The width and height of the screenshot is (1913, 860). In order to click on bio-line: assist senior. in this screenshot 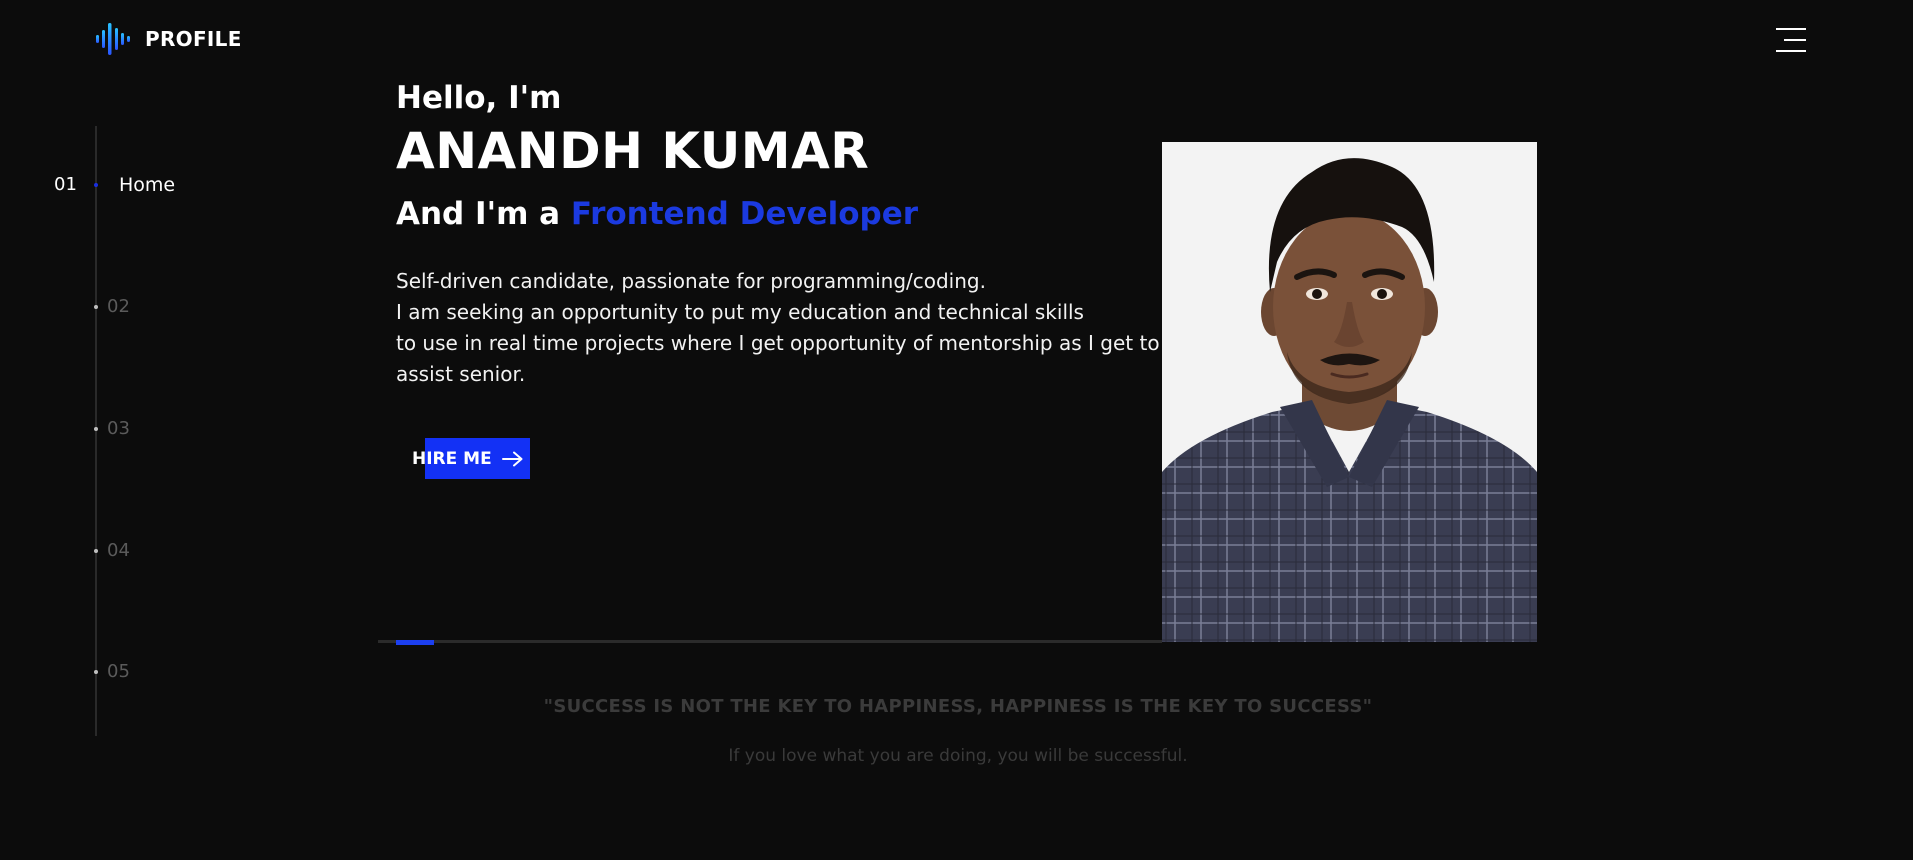, I will do `click(461, 374)`.